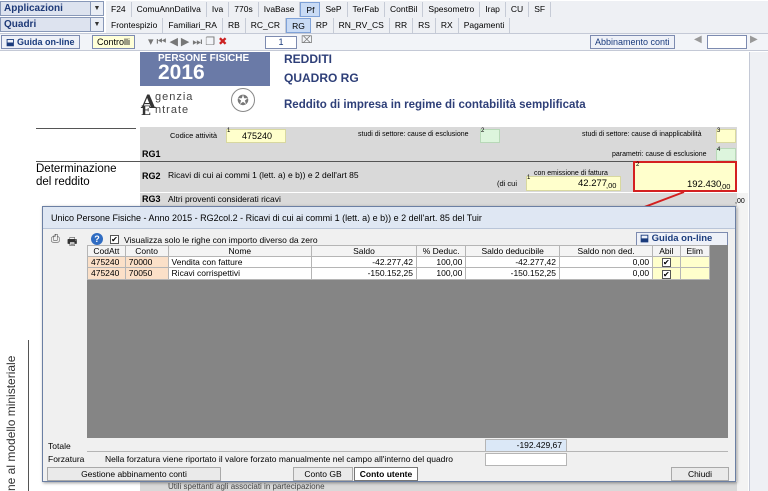  Describe the element at coordinates (725, 186) in the screenshot. I see `rg2-col2-decimals: ,00` at that location.